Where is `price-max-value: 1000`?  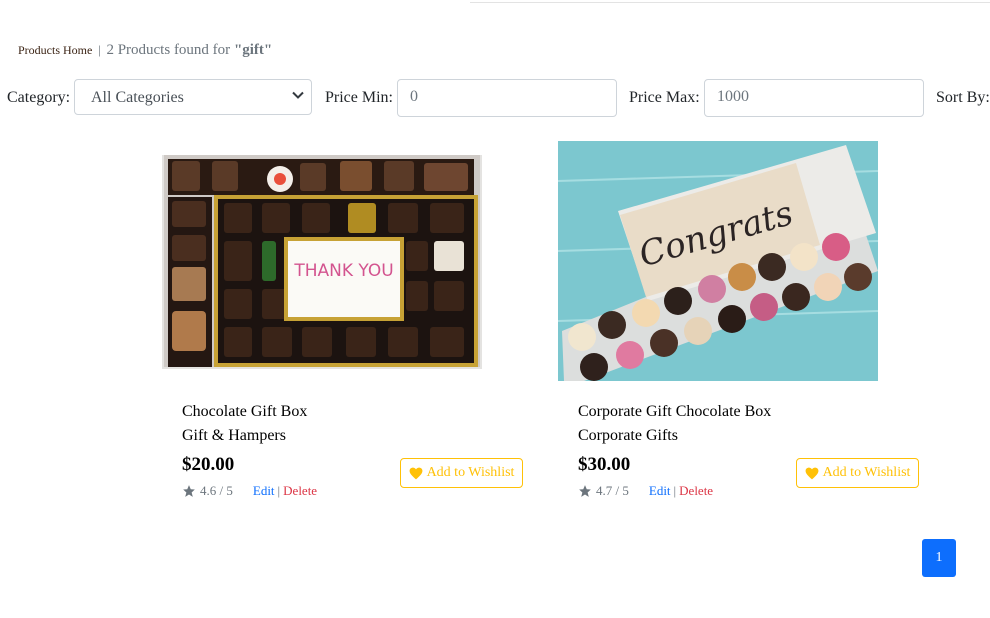 price-max-value: 1000 is located at coordinates (733, 96).